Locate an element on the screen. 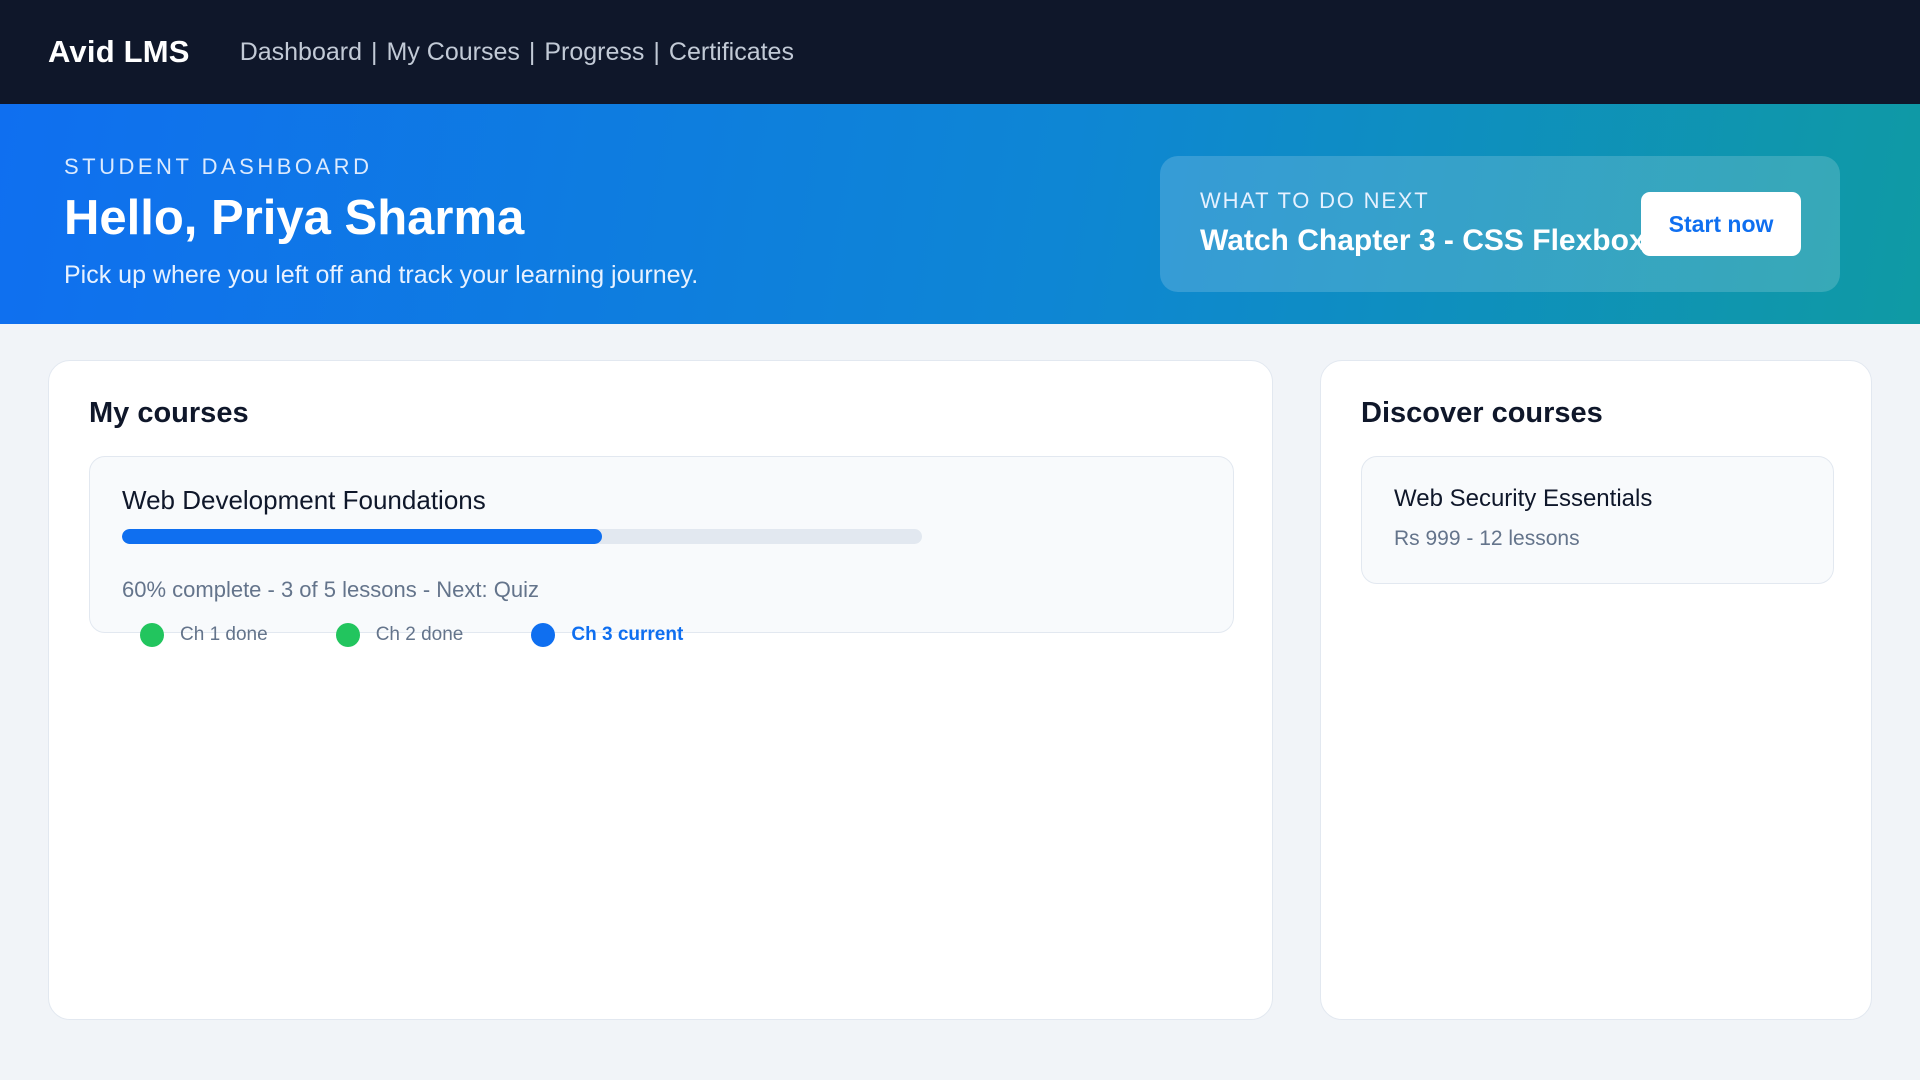 The width and height of the screenshot is (1920, 1080). chapter-status-item: Ch 2 done is located at coordinates (399, 635).